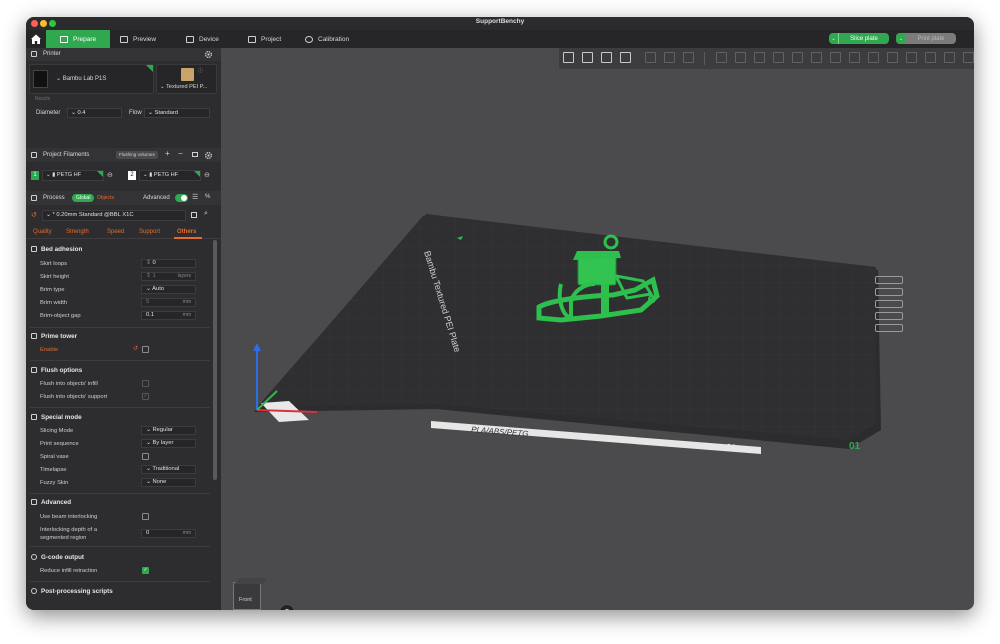 The height and width of the screenshot is (644, 1000). Describe the element at coordinates (77, 232) in the screenshot. I see `subtab-strength: Strength` at that location.